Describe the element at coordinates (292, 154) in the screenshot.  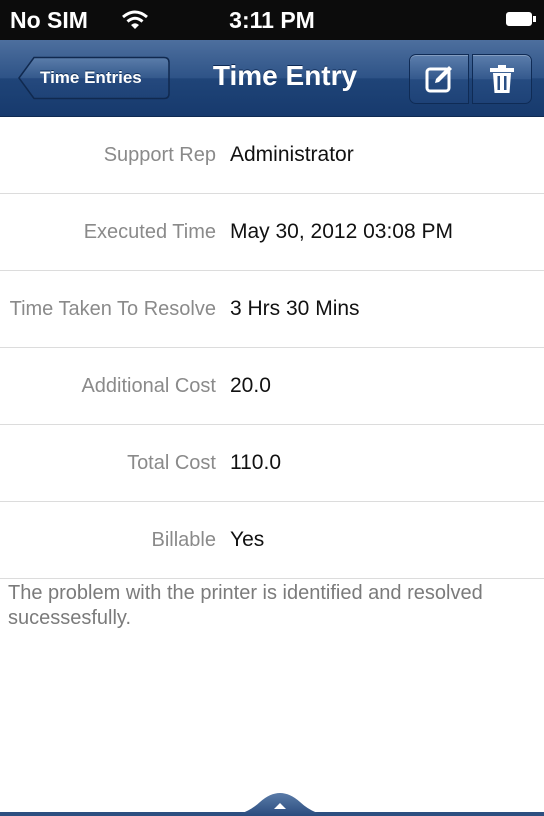
I see `detail-value: Administrator` at that location.